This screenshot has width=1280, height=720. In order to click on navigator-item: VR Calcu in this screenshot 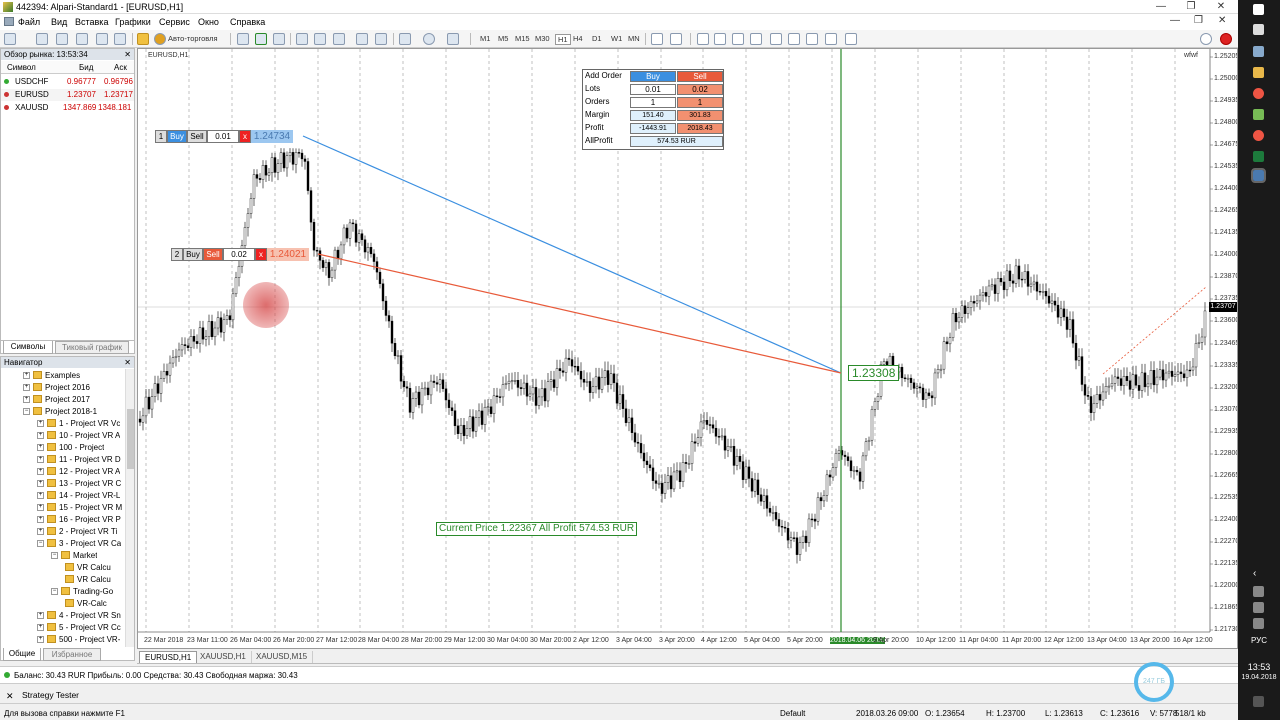, I will do `click(88, 579)`.